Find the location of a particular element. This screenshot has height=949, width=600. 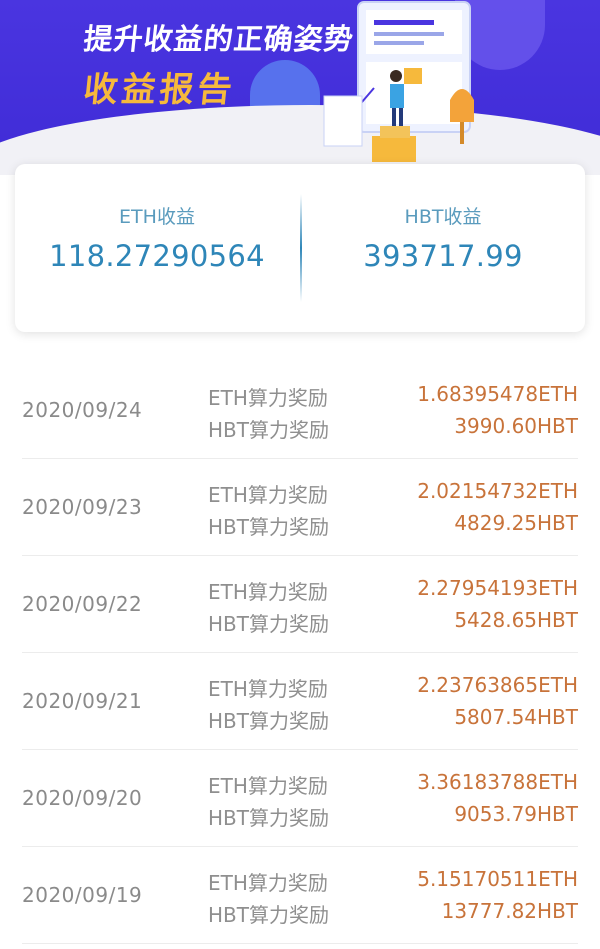

hbt-reward-value: 9053.79HBT is located at coordinates (516, 814).